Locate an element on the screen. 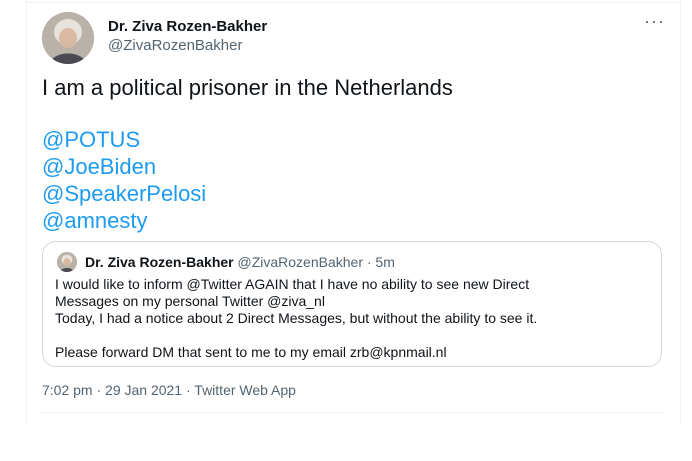 This screenshot has height=461, width=692. mention-link: @amnesty is located at coordinates (124, 220).